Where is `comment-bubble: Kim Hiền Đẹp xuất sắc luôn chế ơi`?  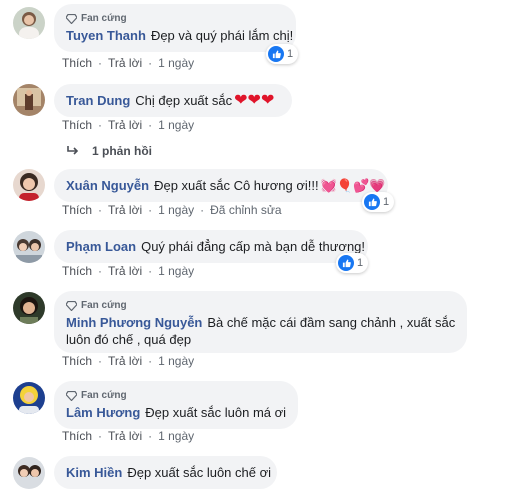
comment-bubble: Kim Hiền Đẹp xuất sắc luôn chế ơi is located at coordinates (165, 472).